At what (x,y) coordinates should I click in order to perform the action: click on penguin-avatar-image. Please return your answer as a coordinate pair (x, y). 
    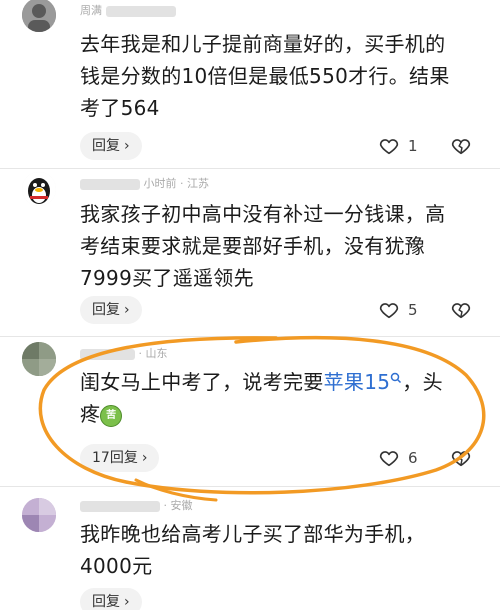
    Looking at the image, I should click on (39, 189).